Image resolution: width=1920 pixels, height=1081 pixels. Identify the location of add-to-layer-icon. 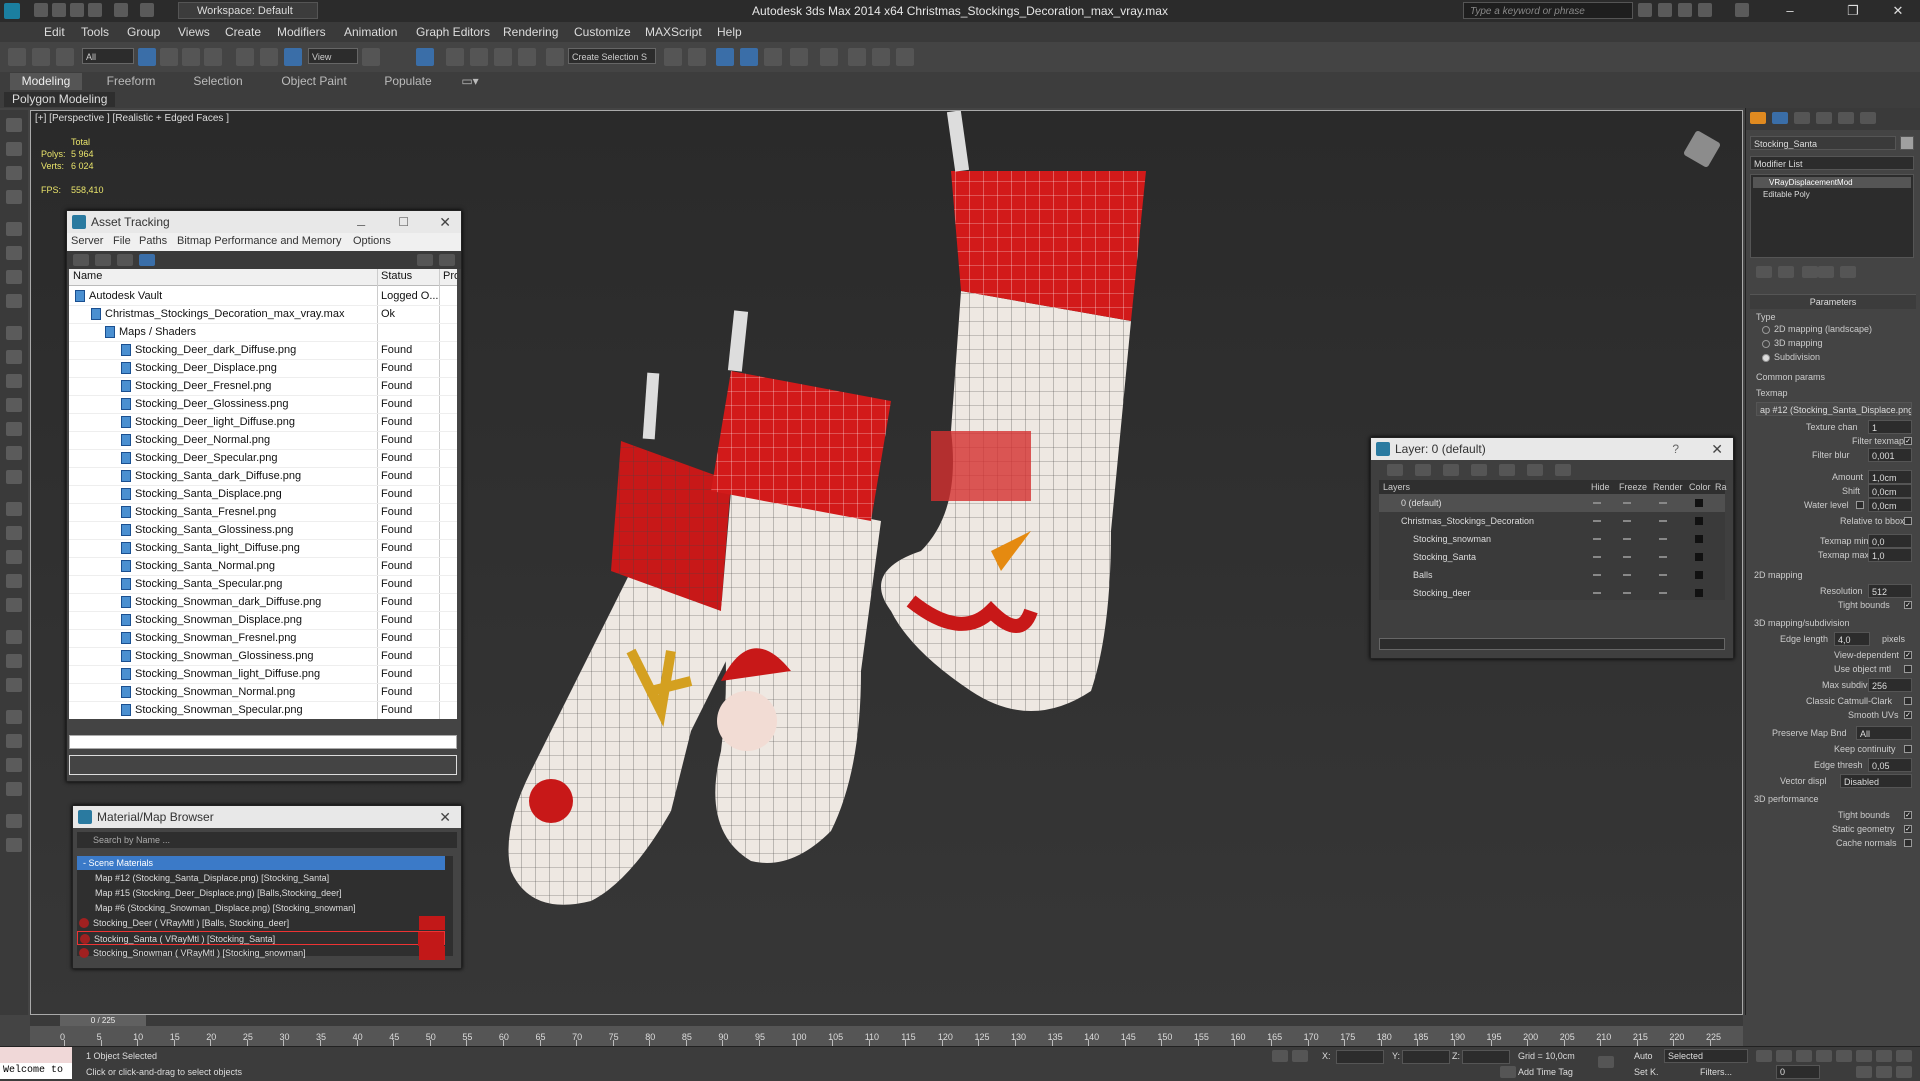
(1451, 470).